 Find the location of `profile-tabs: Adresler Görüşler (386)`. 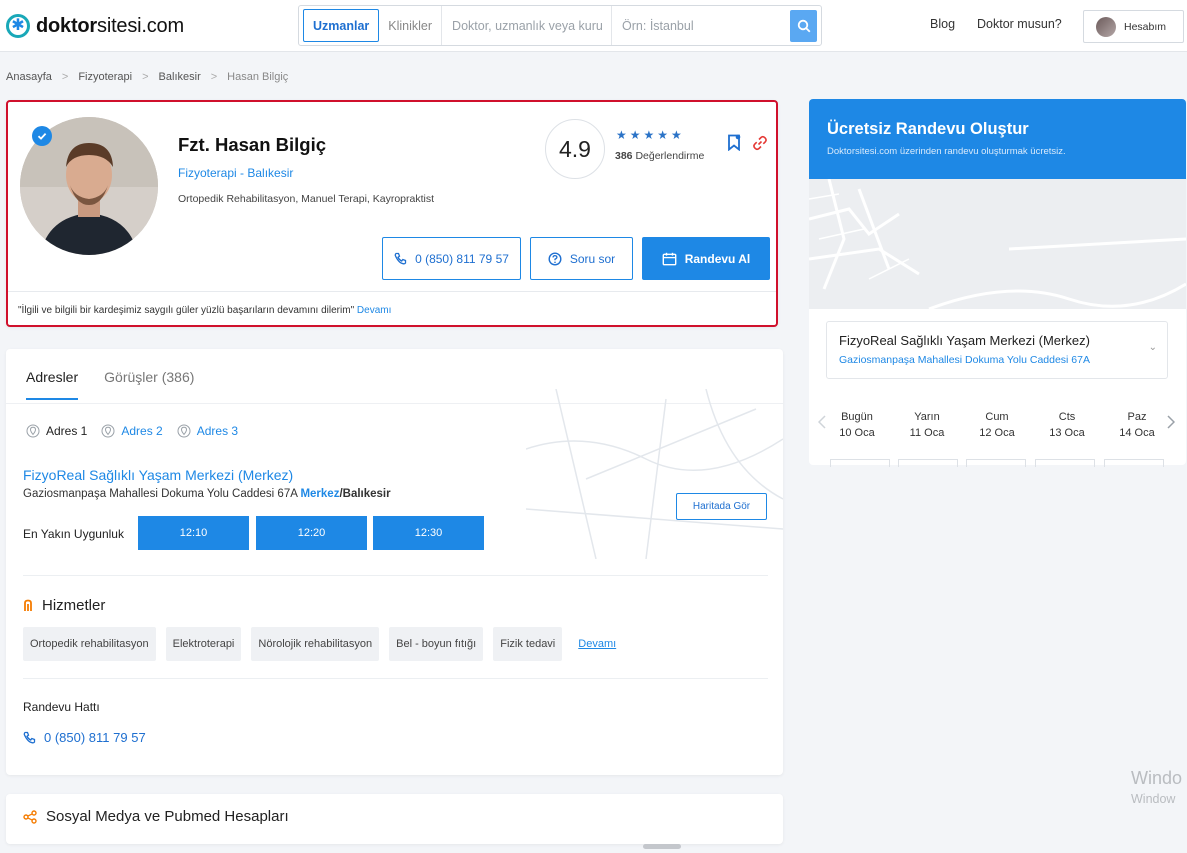

profile-tabs: Adresler Görüşler (386) is located at coordinates (110, 384).